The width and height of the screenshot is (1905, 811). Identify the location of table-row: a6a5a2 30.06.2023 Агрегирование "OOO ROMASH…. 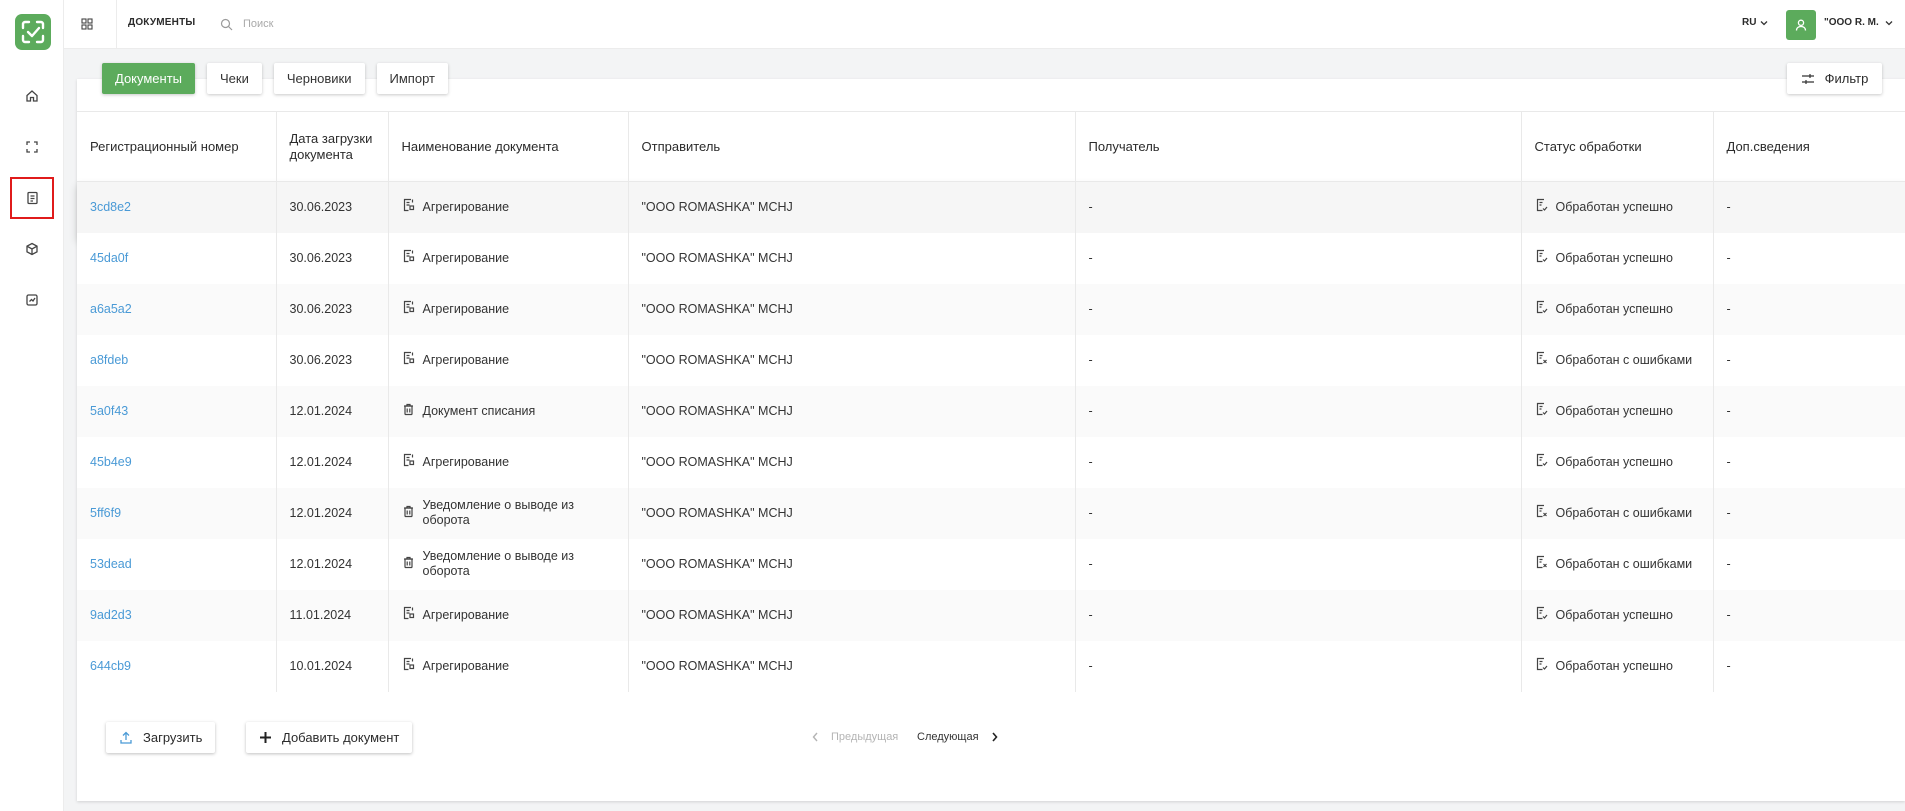
(991, 309).